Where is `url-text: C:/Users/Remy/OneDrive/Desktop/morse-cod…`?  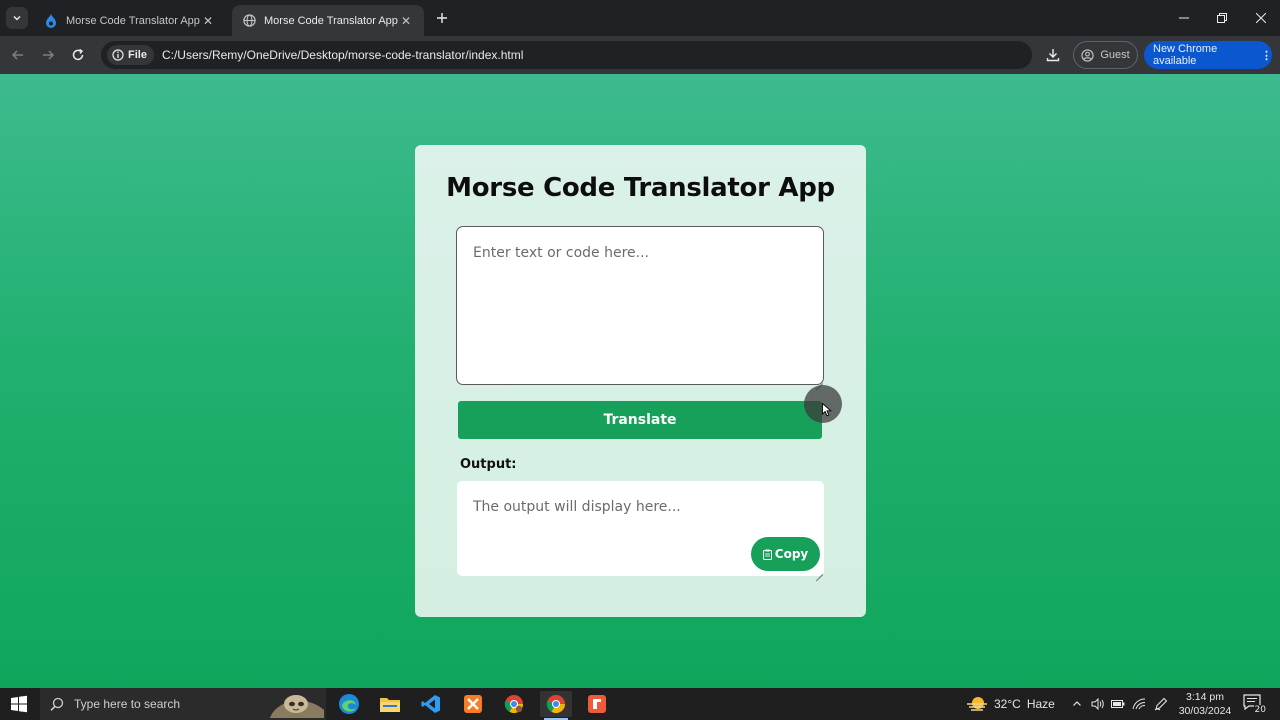
url-text: C:/Users/Remy/OneDrive/Desktop/morse-cod… is located at coordinates (342, 55).